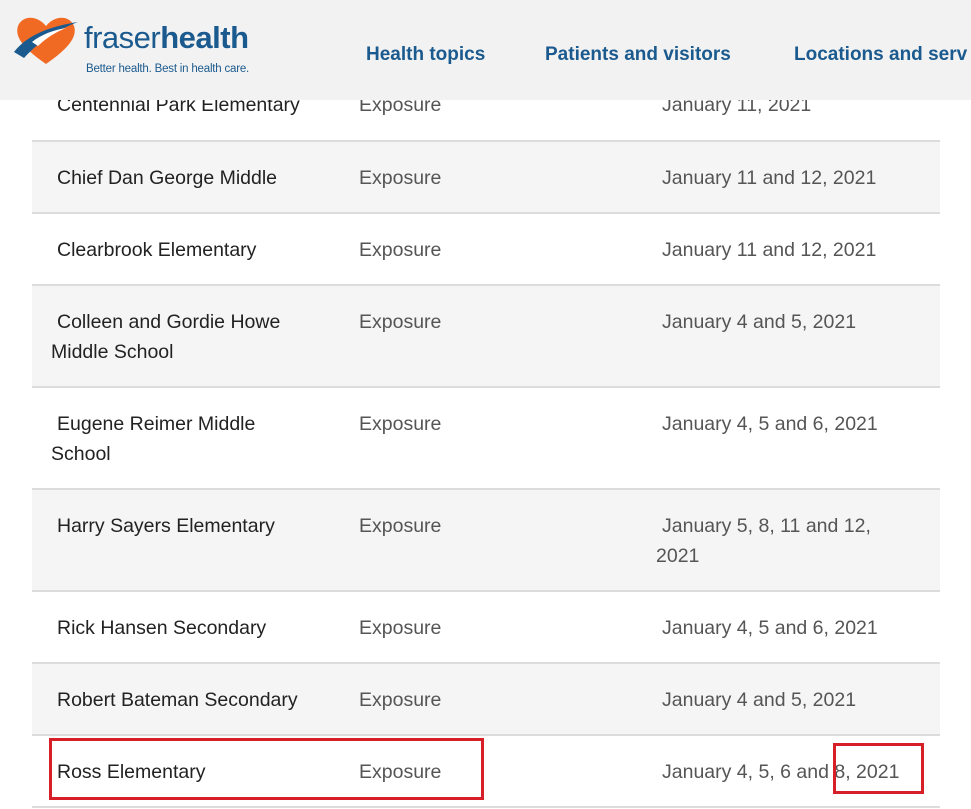 The image size is (971, 809). I want to click on logo-wordmark: fraserhealth, so click(166, 37).